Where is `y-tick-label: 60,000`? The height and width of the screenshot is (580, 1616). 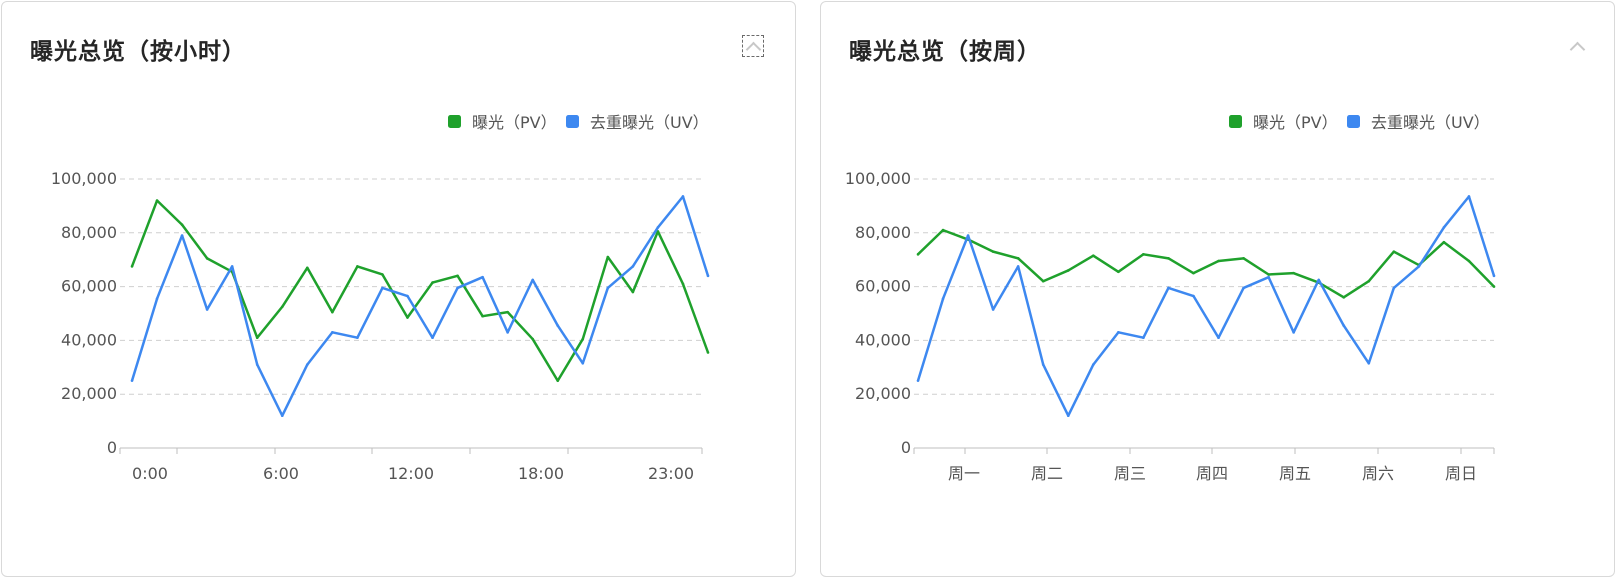
y-tick-label: 60,000 is located at coordinates (89, 286).